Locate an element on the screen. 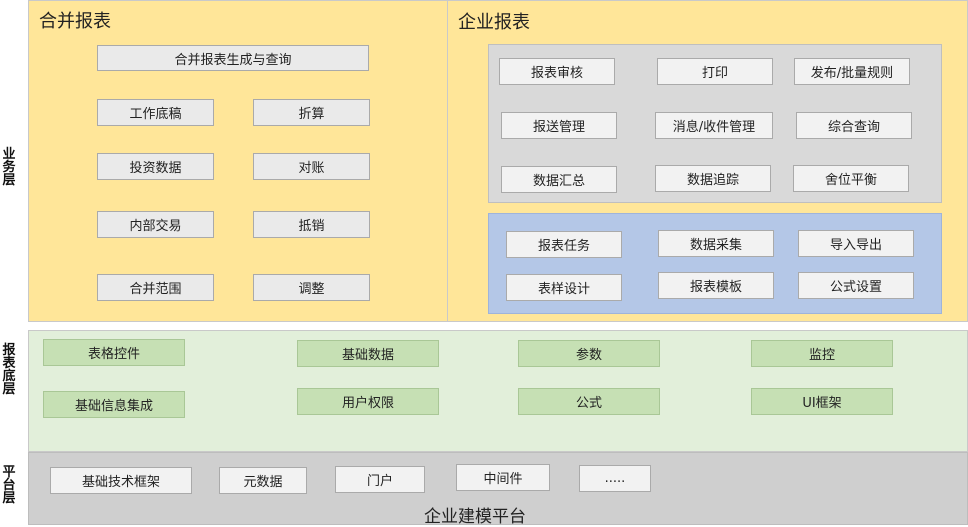  enterprise-item: 打印 is located at coordinates (715, 71).